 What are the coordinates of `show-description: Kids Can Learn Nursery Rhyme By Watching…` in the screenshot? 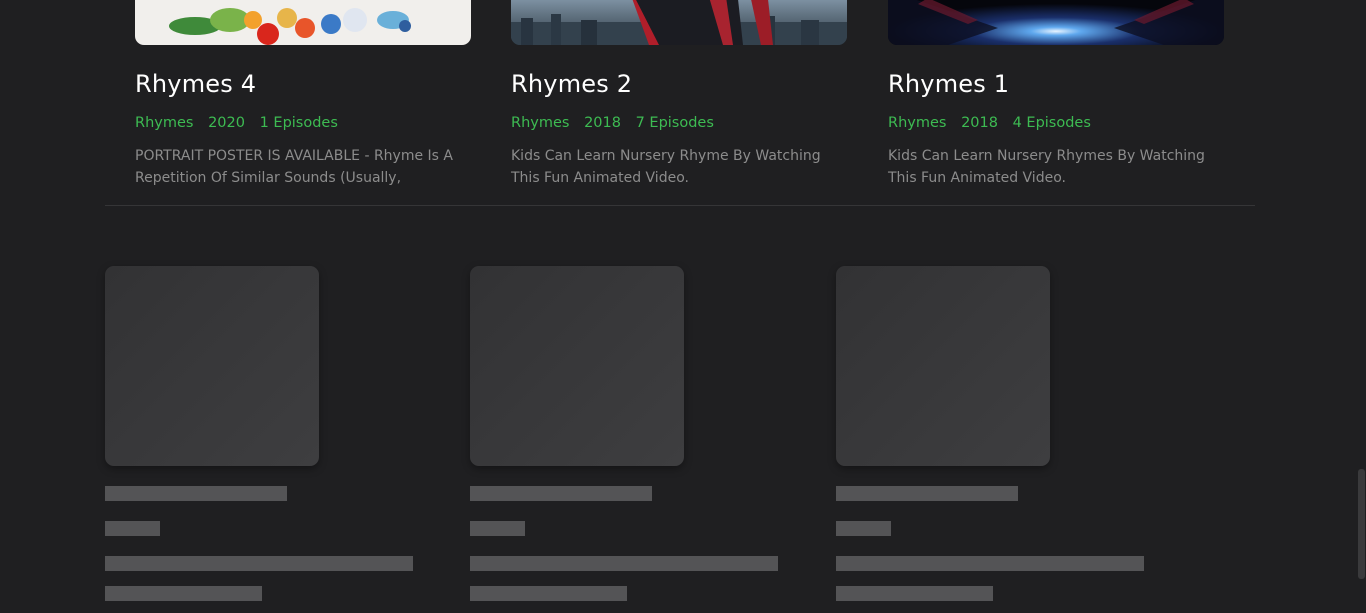 It's located at (666, 167).